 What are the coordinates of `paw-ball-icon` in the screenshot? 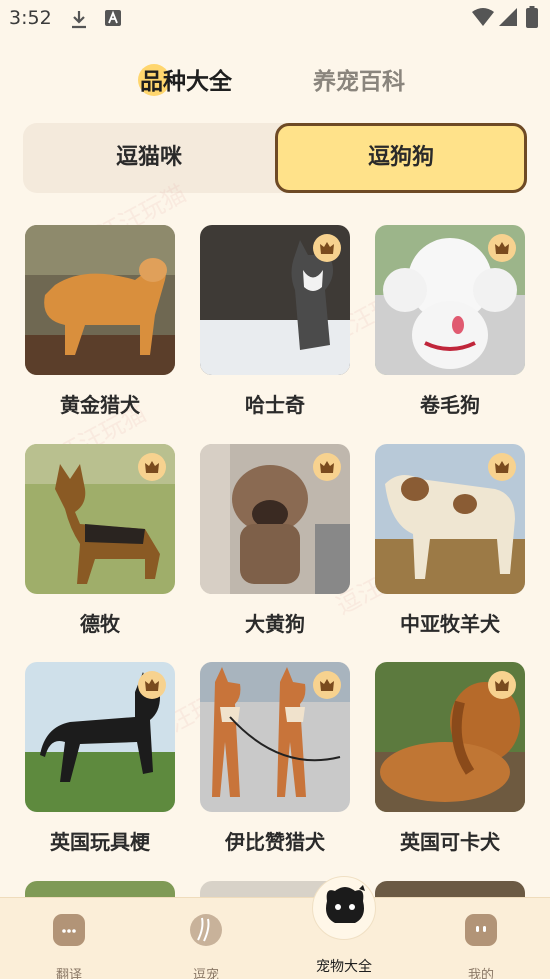 It's located at (206, 930).